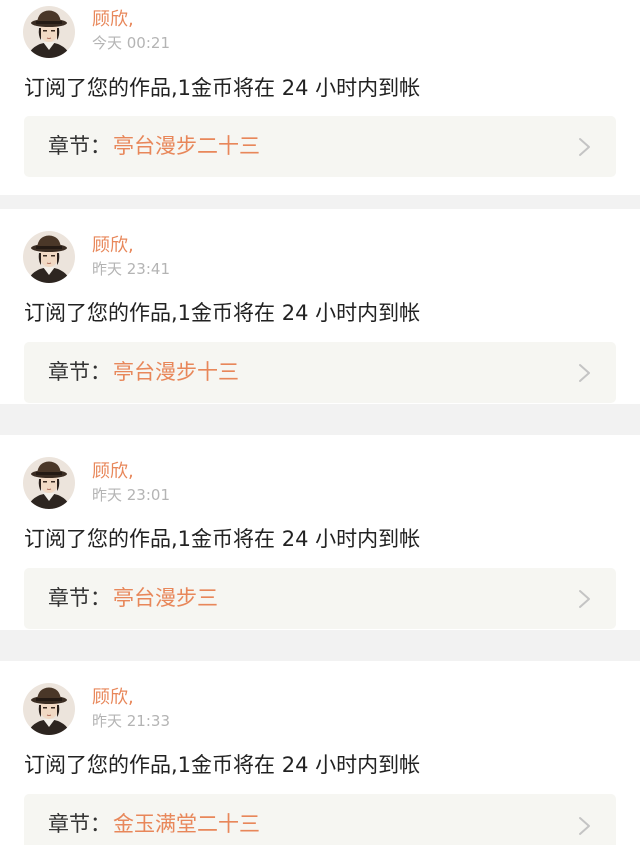 Image resolution: width=640 pixels, height=845 pixels. I want to click on chapter-title: 亭台漫步二十三, so click(186, 146).